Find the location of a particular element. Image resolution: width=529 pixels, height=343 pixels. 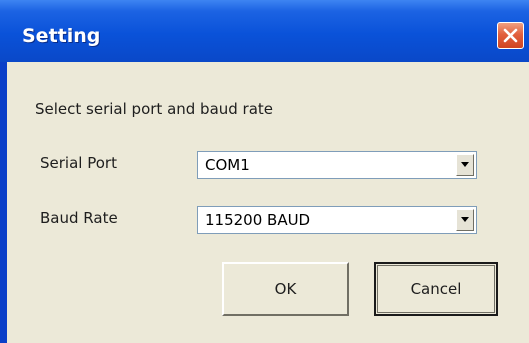

instruction-text: Select serial port and baud rate is located at coordinates (154, 109).